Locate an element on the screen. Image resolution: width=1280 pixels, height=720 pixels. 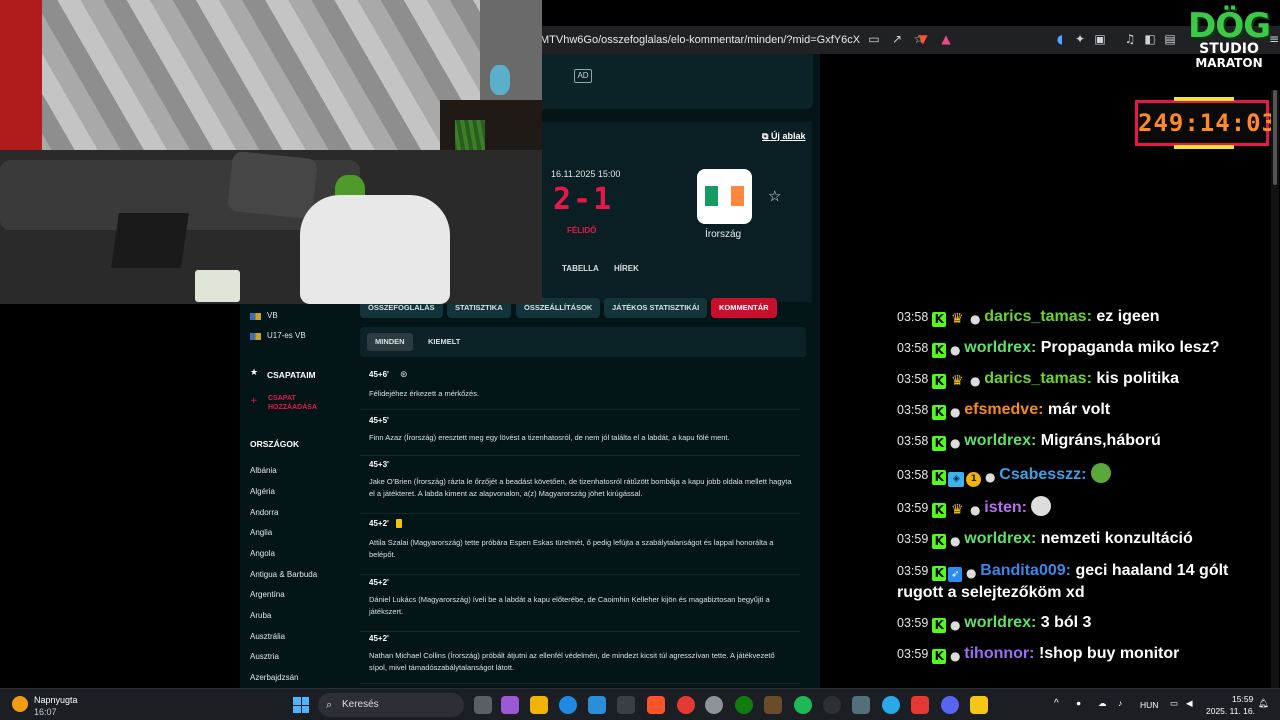
brave-icon is located at coordinates (656, 705).